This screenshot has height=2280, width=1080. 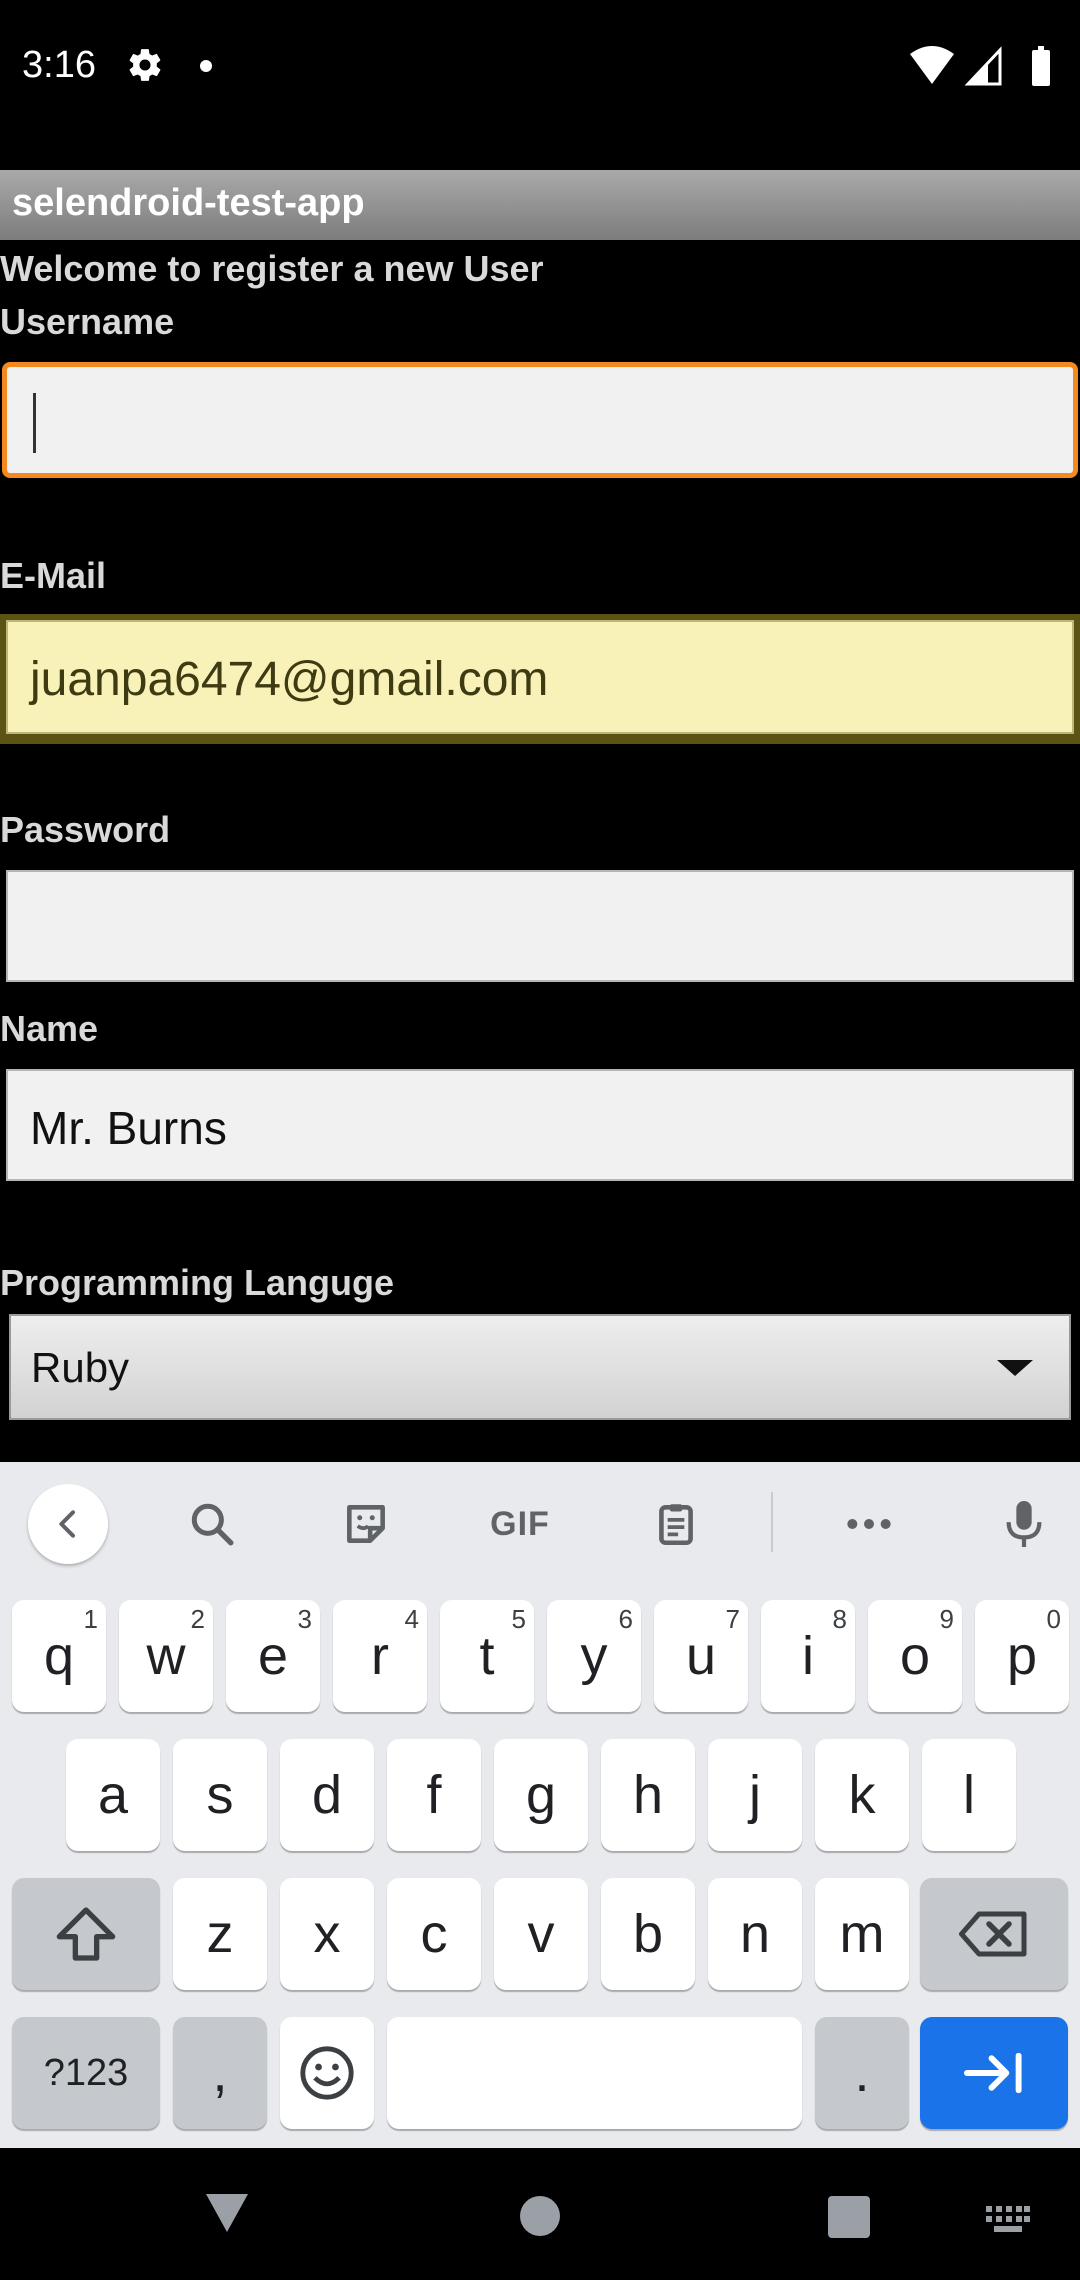 I want to click on gif-label: GIF, so click(x=520, y=1523).